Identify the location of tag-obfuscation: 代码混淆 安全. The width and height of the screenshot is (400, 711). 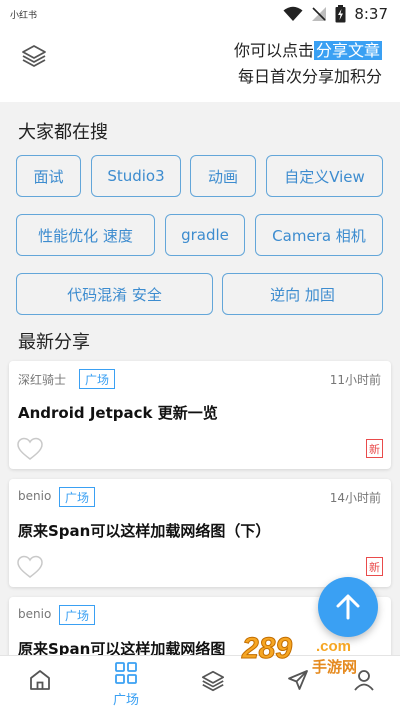
(114, 294).